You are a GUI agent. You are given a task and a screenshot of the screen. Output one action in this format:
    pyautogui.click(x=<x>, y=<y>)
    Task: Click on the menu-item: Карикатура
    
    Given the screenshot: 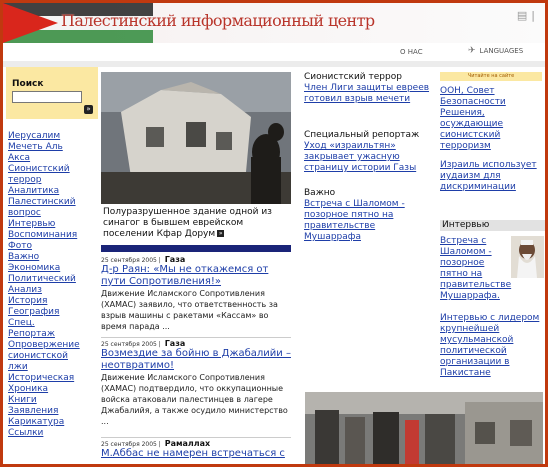 What is the action you would take?
    pyautogui.click(x=54, y=422)
    